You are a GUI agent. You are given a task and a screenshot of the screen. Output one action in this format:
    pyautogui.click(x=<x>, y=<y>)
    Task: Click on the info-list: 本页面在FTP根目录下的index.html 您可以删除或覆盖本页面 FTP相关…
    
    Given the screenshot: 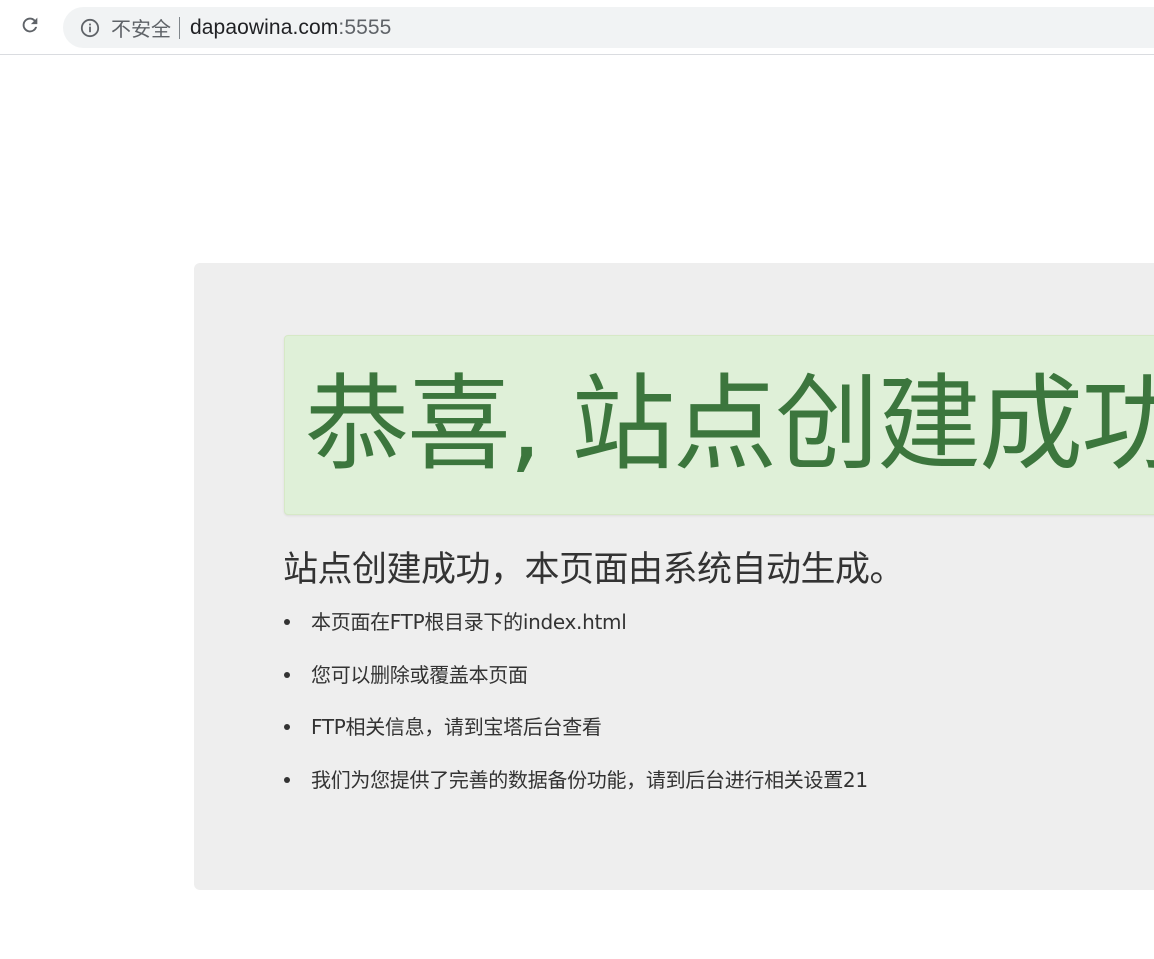 What is the action you would take?
    pyautogui.click(x=575, y=712)
    